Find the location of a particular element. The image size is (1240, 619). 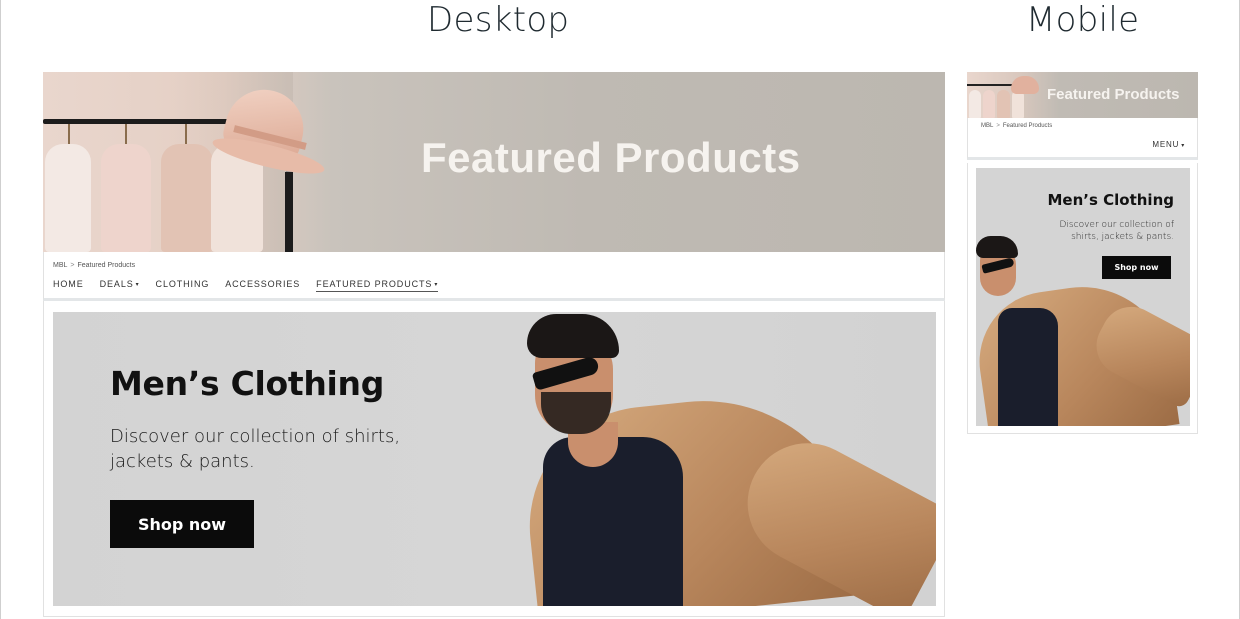

garment-knit-top is located at coordinates (126, 198).